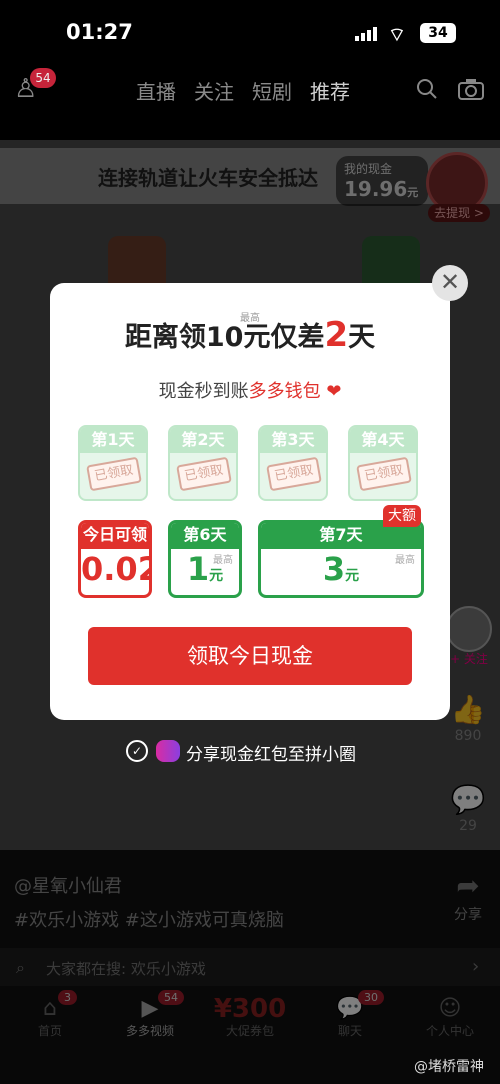 The width and height of the screenshot is (500, 1084). Describe the element at coordinates (330, 90) in the screenshot. I see `tab-recommended: 推荐` at that location.